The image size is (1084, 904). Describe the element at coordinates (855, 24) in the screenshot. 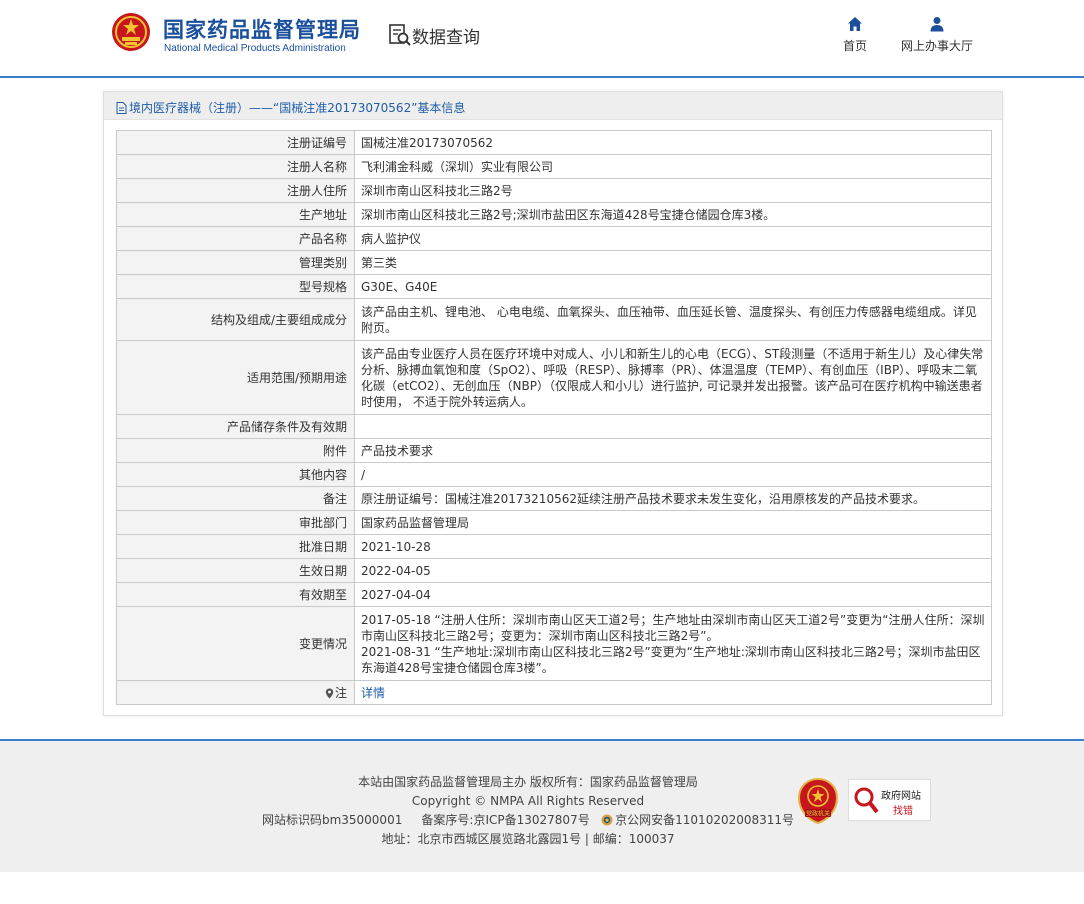

I see `home-icon` at that location.